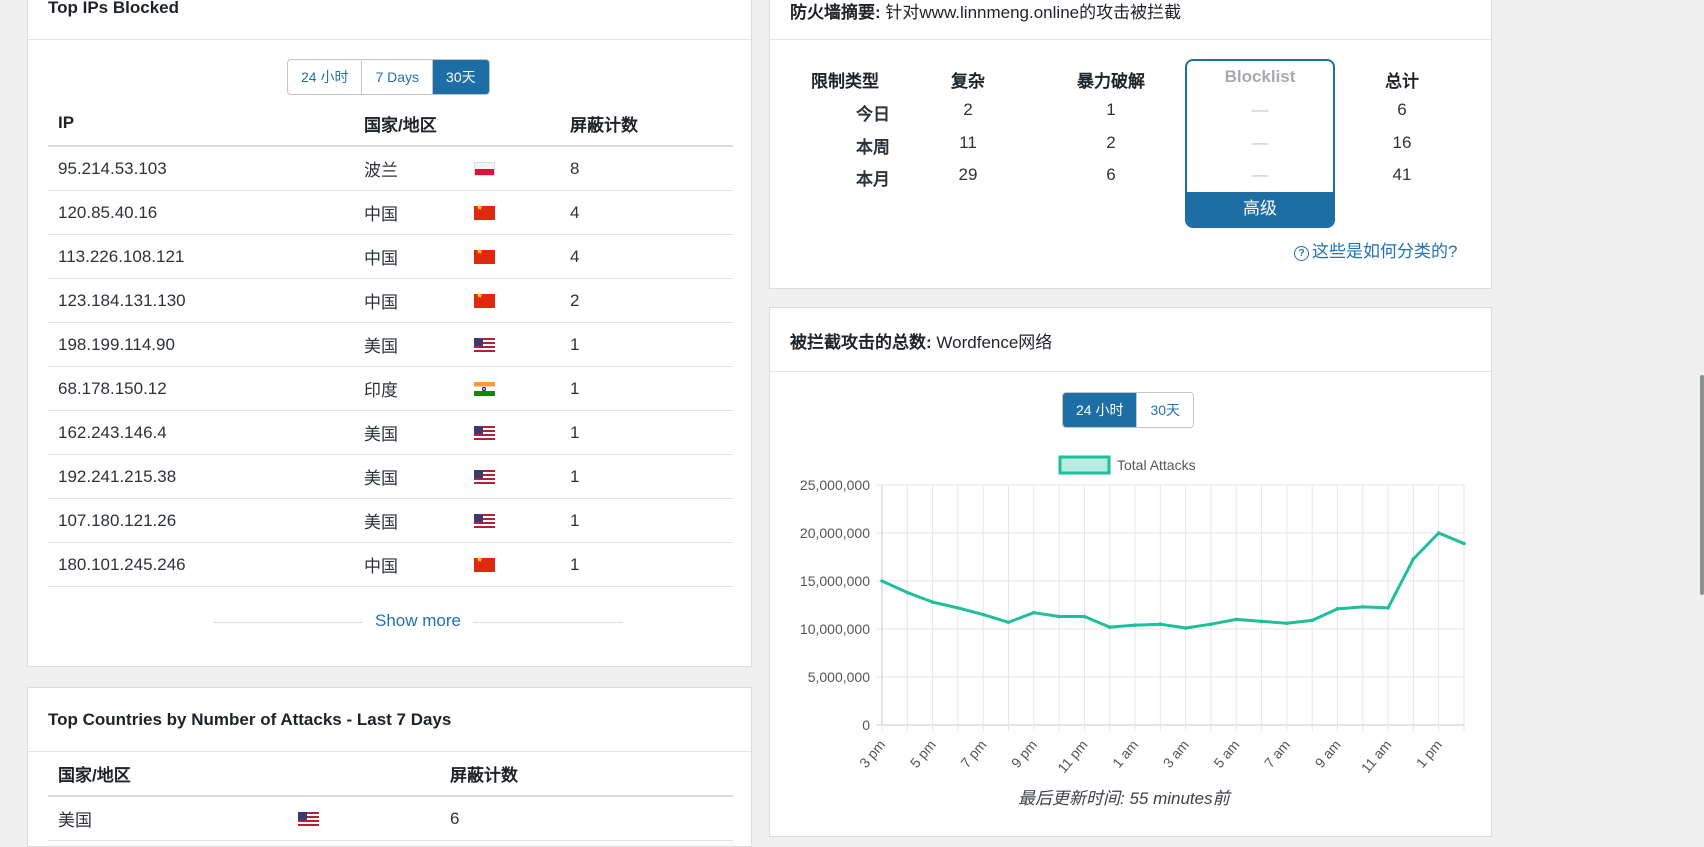 The height and width of the screenshot is (847, 1704). I want to click on summary-value: 11, so click(968, 142).